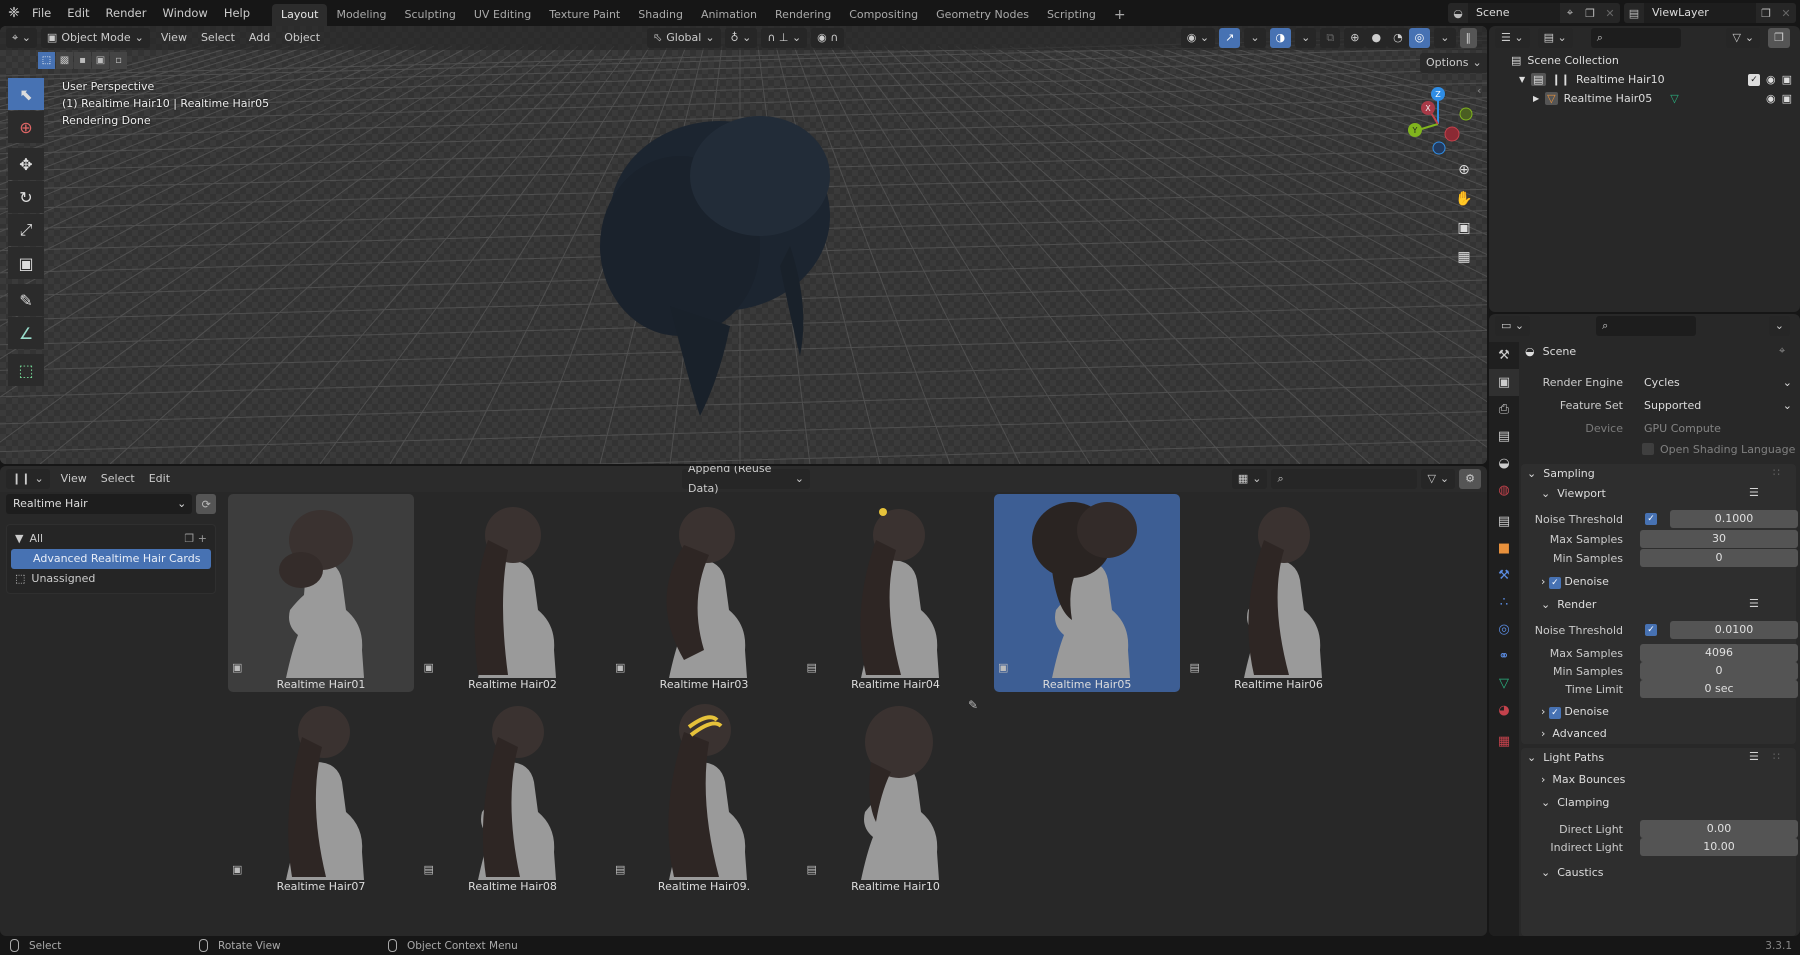  What do you see at coordinates (159, 479) in the screenshot?
I see `menu-edit: Edit` at bounding box center [159, 479].